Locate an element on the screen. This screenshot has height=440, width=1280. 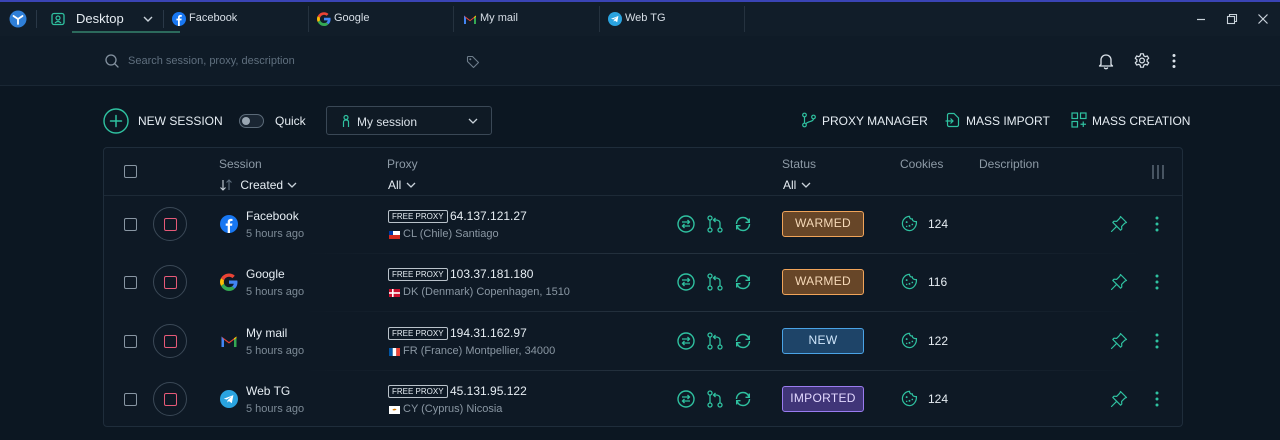
status-filter: All is located at coordinates (797, 185).